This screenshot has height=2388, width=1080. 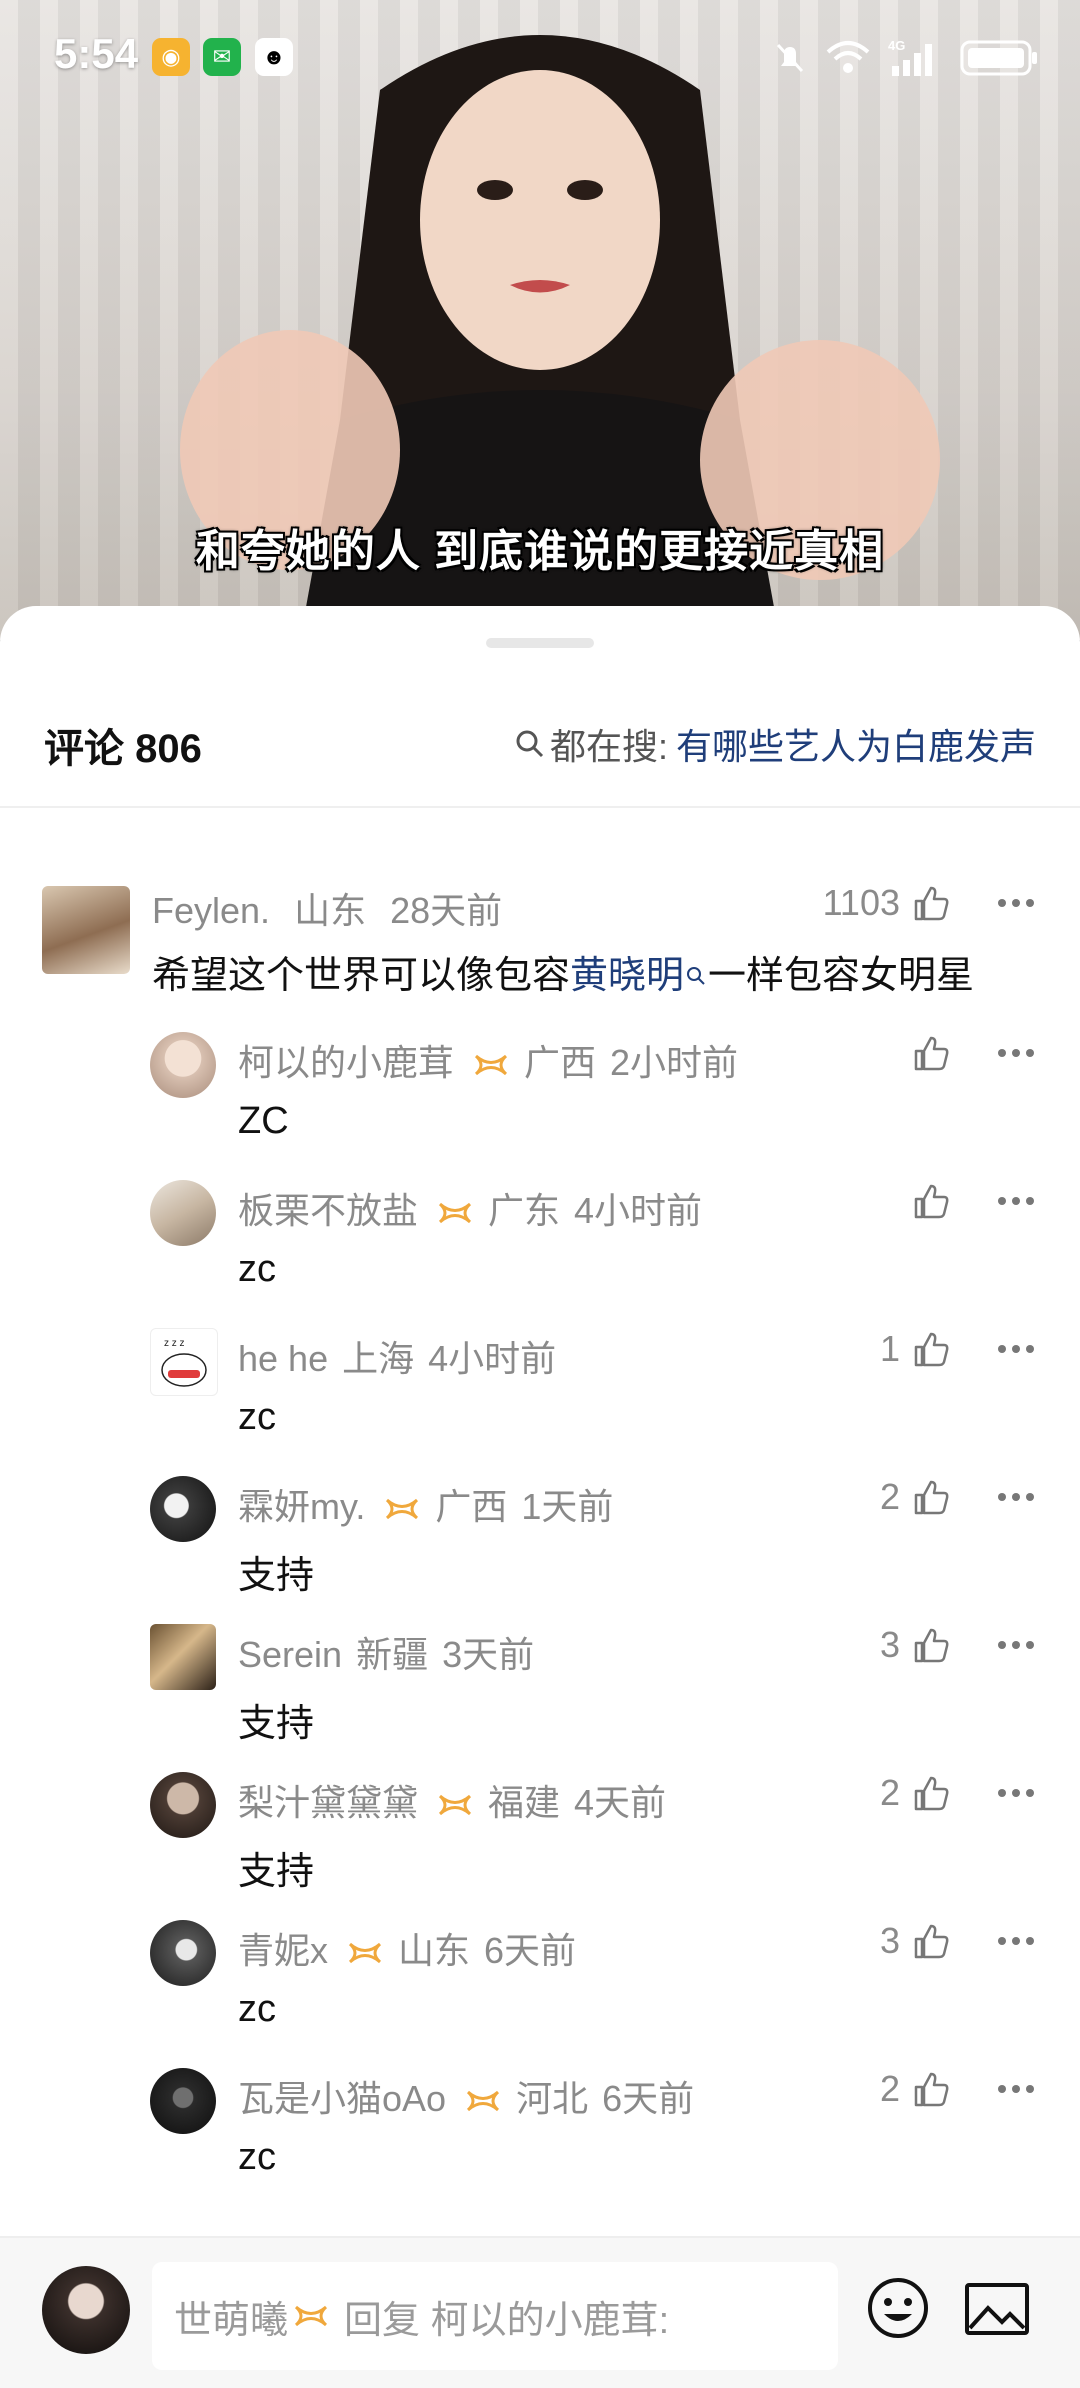 What do you see at coordinates (495, 2316) in the screenshot?
I see `reply-input: 世萌曦 回复 柯以的小鹿茸:` at bounding box center [495, 2316].